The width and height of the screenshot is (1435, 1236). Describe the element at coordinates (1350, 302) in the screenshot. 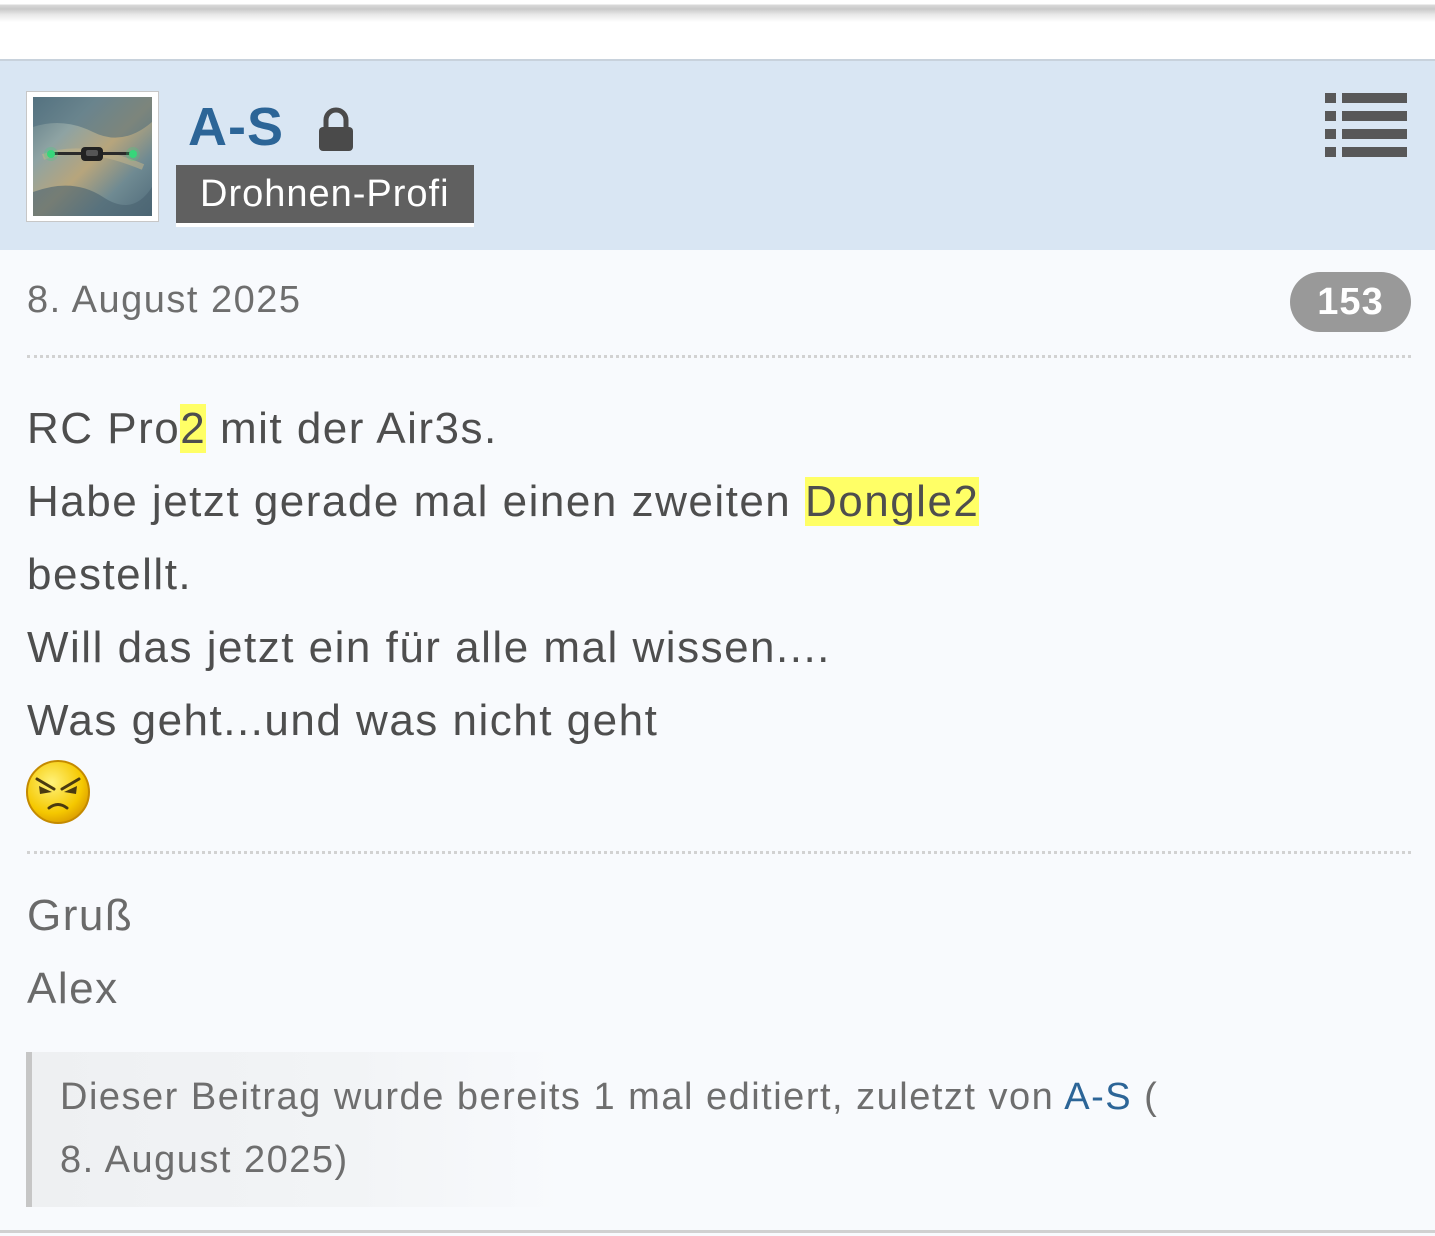

I see `post-number-badge: 153` at that location.